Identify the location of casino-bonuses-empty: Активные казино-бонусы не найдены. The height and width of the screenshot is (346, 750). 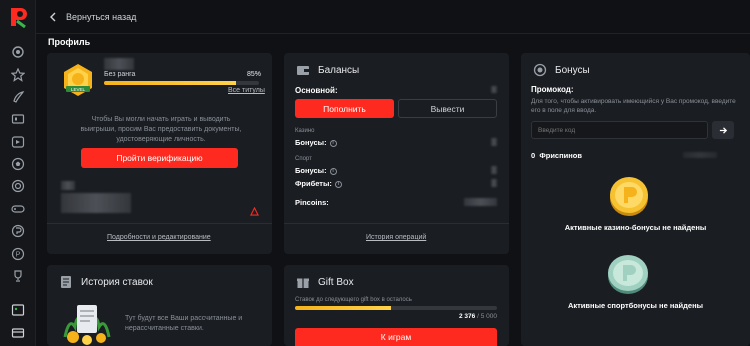
(635, 227).